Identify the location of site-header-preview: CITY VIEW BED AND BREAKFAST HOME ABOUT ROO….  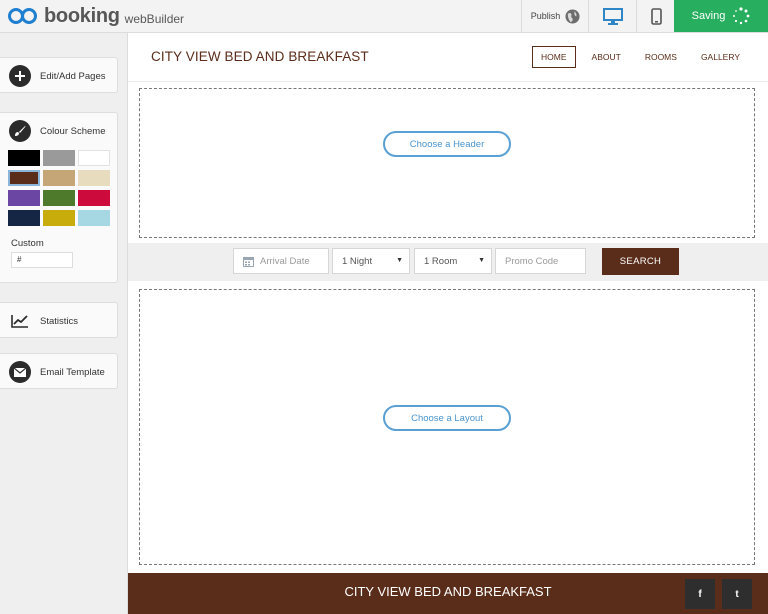
(448, 57).